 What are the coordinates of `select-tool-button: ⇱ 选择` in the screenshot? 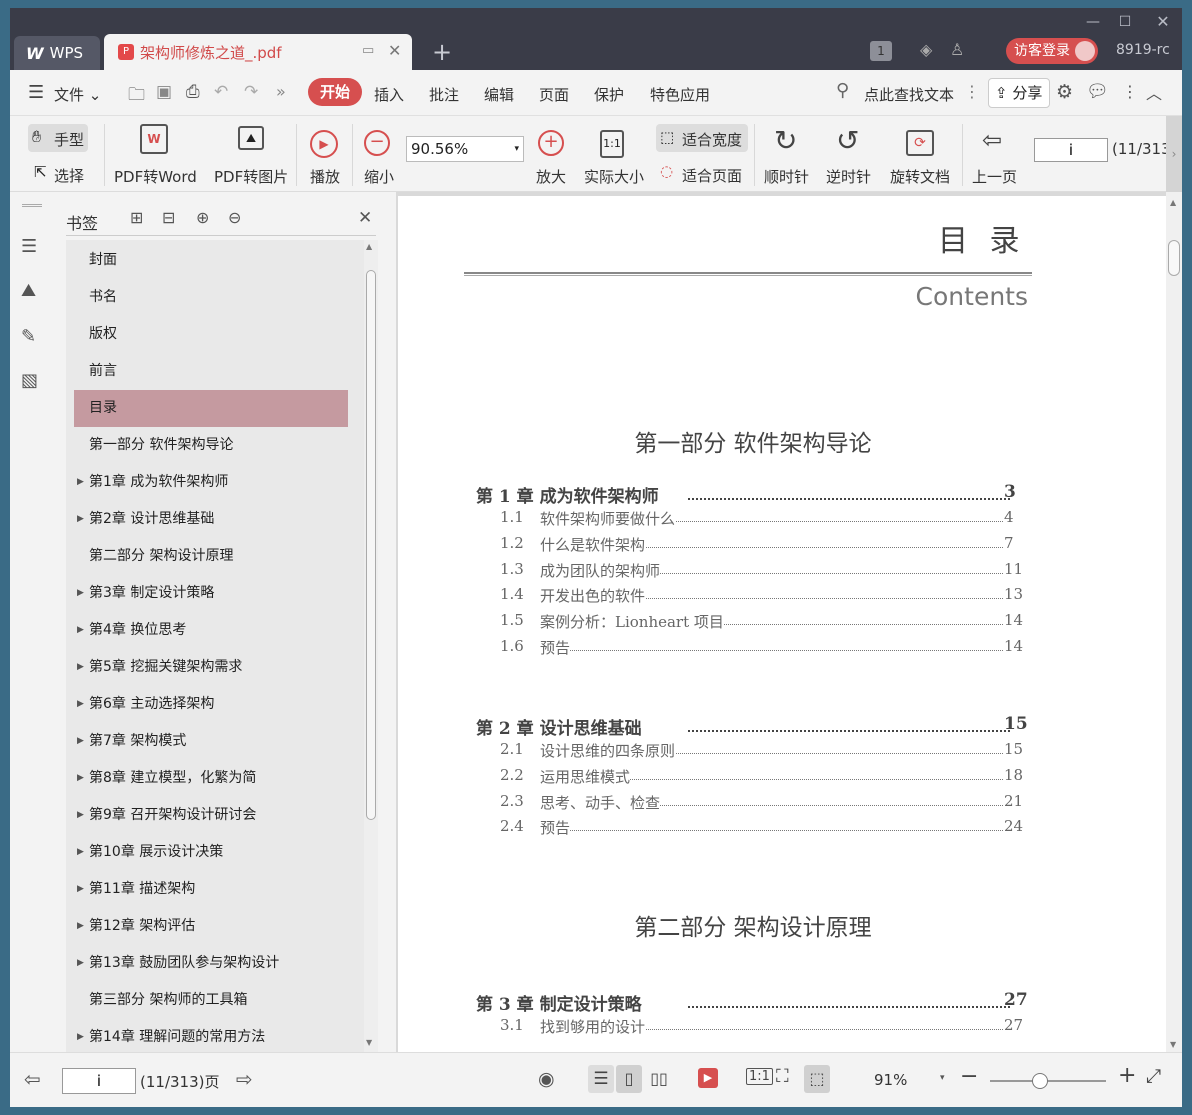 It's located at (60, 174).